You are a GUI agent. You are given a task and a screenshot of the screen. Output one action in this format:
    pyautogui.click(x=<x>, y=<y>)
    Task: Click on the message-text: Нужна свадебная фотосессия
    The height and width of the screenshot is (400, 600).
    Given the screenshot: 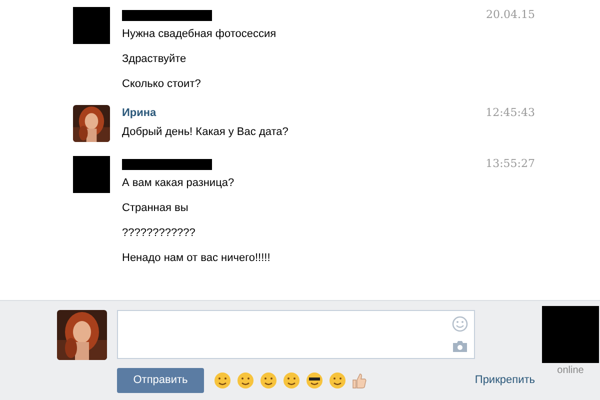 What is the action you would take?
    pyautogui.click(x=200, y=34)
    